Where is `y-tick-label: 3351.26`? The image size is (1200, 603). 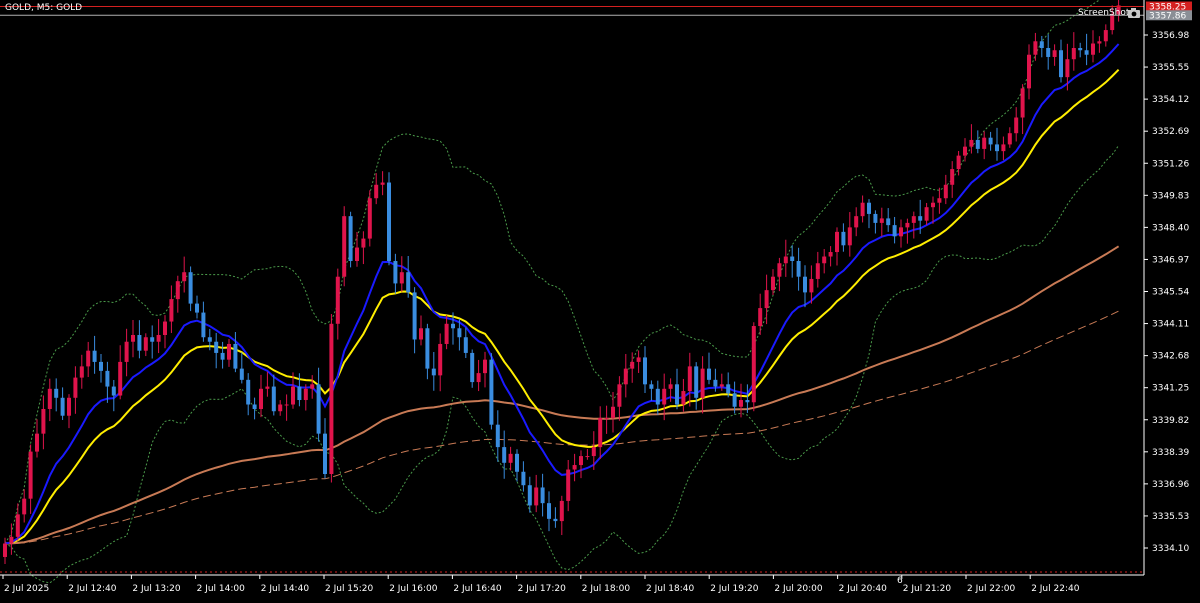
y-tick-label: 3351.26 is located at coordinates (1170, 164).